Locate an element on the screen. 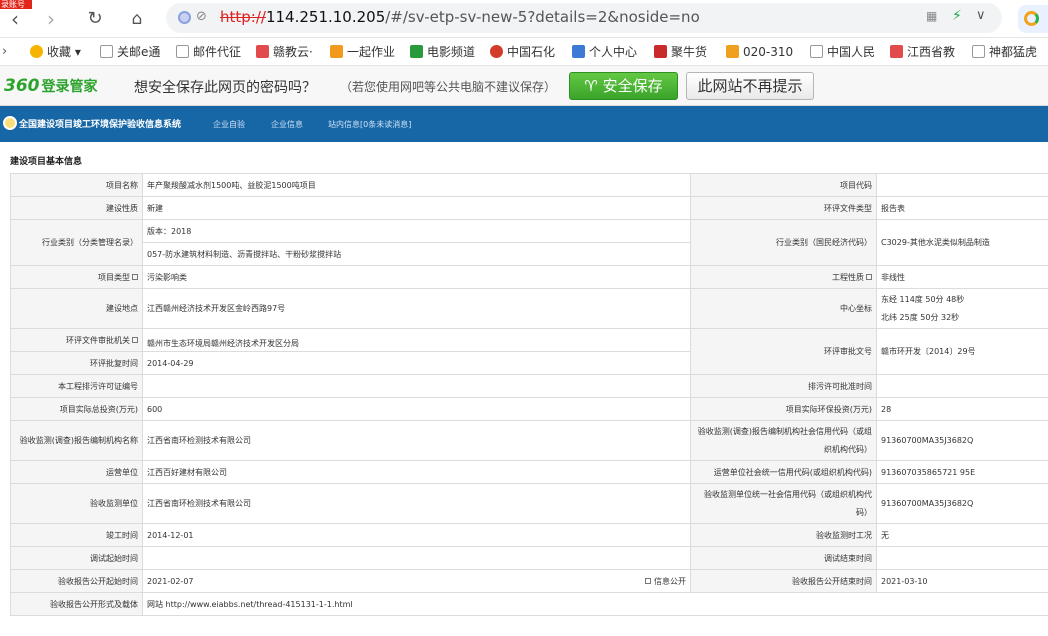  bookmark-item: 赣教云· is located at coordinates (288, 52).